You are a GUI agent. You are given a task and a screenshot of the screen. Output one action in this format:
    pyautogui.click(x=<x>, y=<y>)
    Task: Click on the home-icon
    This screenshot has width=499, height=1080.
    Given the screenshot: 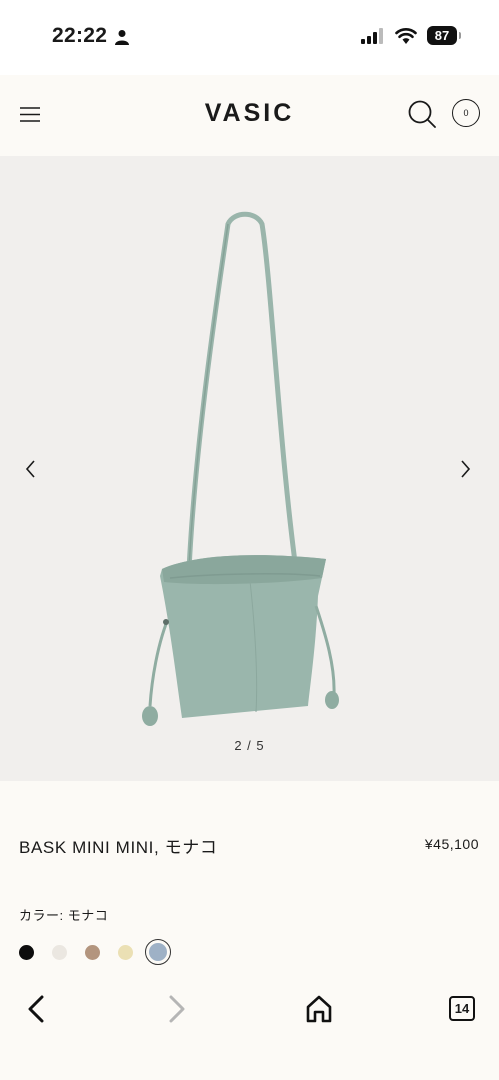 What is the action you would take?
    pyautogui.click(x=319, y=1009)
    